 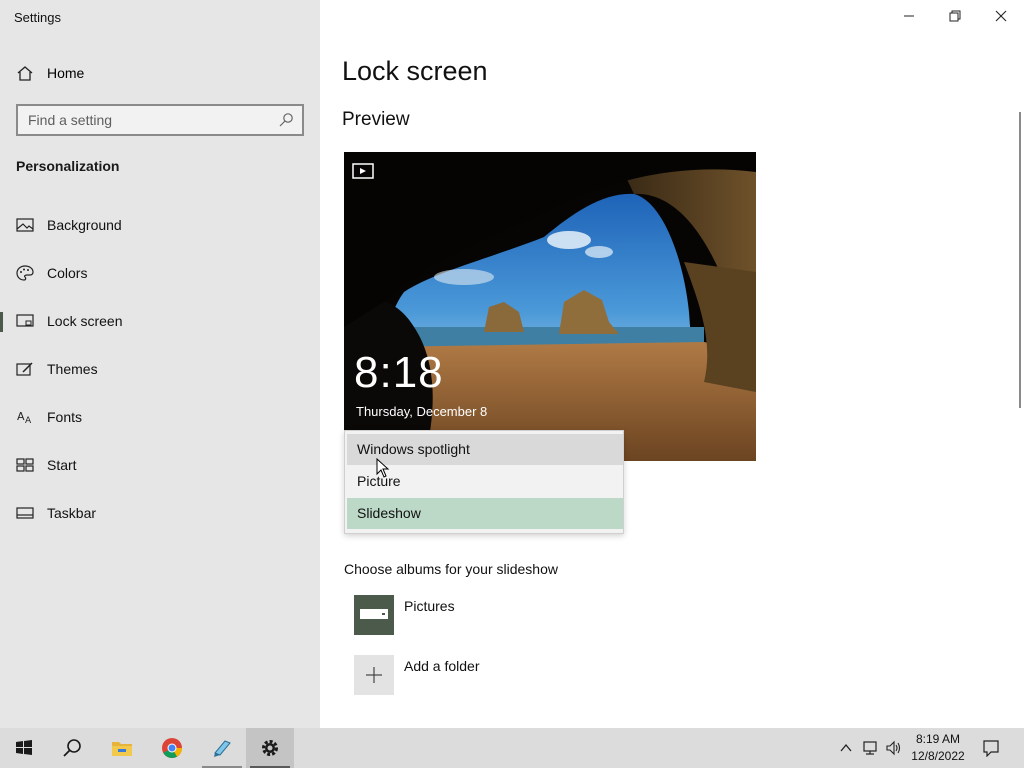 I want to click on sidebar-item-themes: Themes, so click(x=160, y=369).